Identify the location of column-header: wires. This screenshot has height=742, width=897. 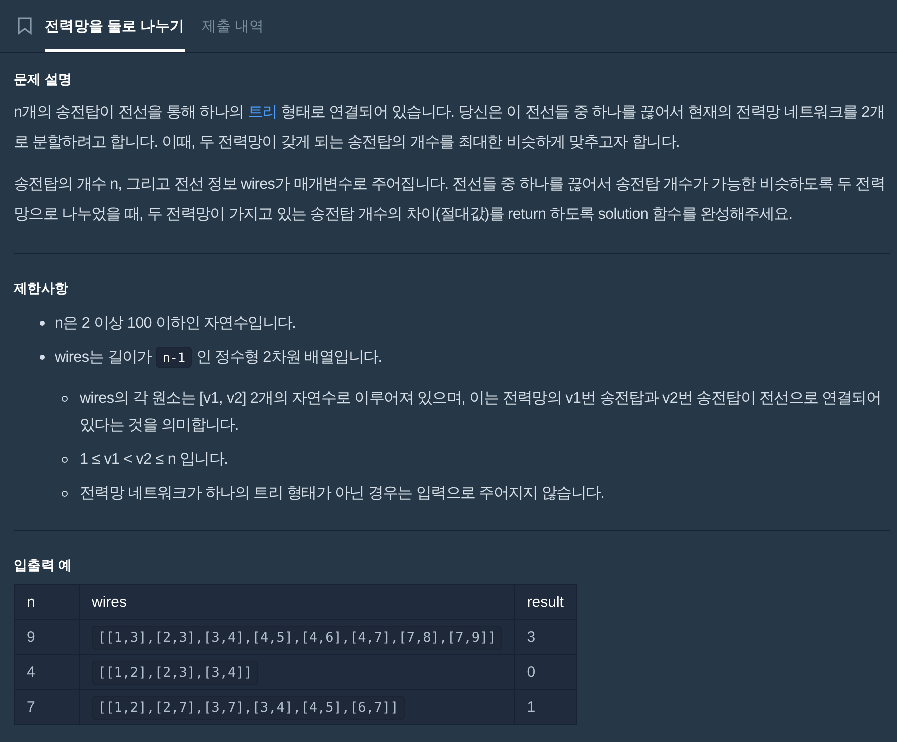
(297, 602).